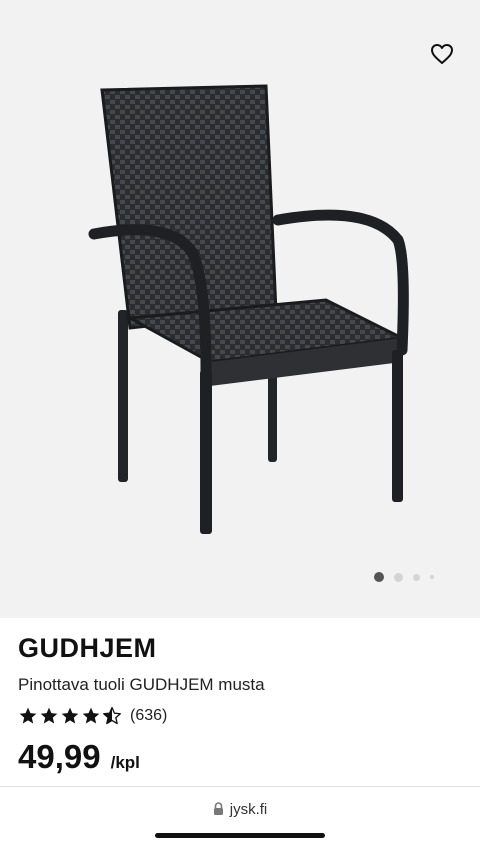 Image resolution: width=480 pixels, height=850 pixels. What do you see at coordinates (112, 716) in the screenshot?
I see `star-half-icon` at bounding box center [112, 716].